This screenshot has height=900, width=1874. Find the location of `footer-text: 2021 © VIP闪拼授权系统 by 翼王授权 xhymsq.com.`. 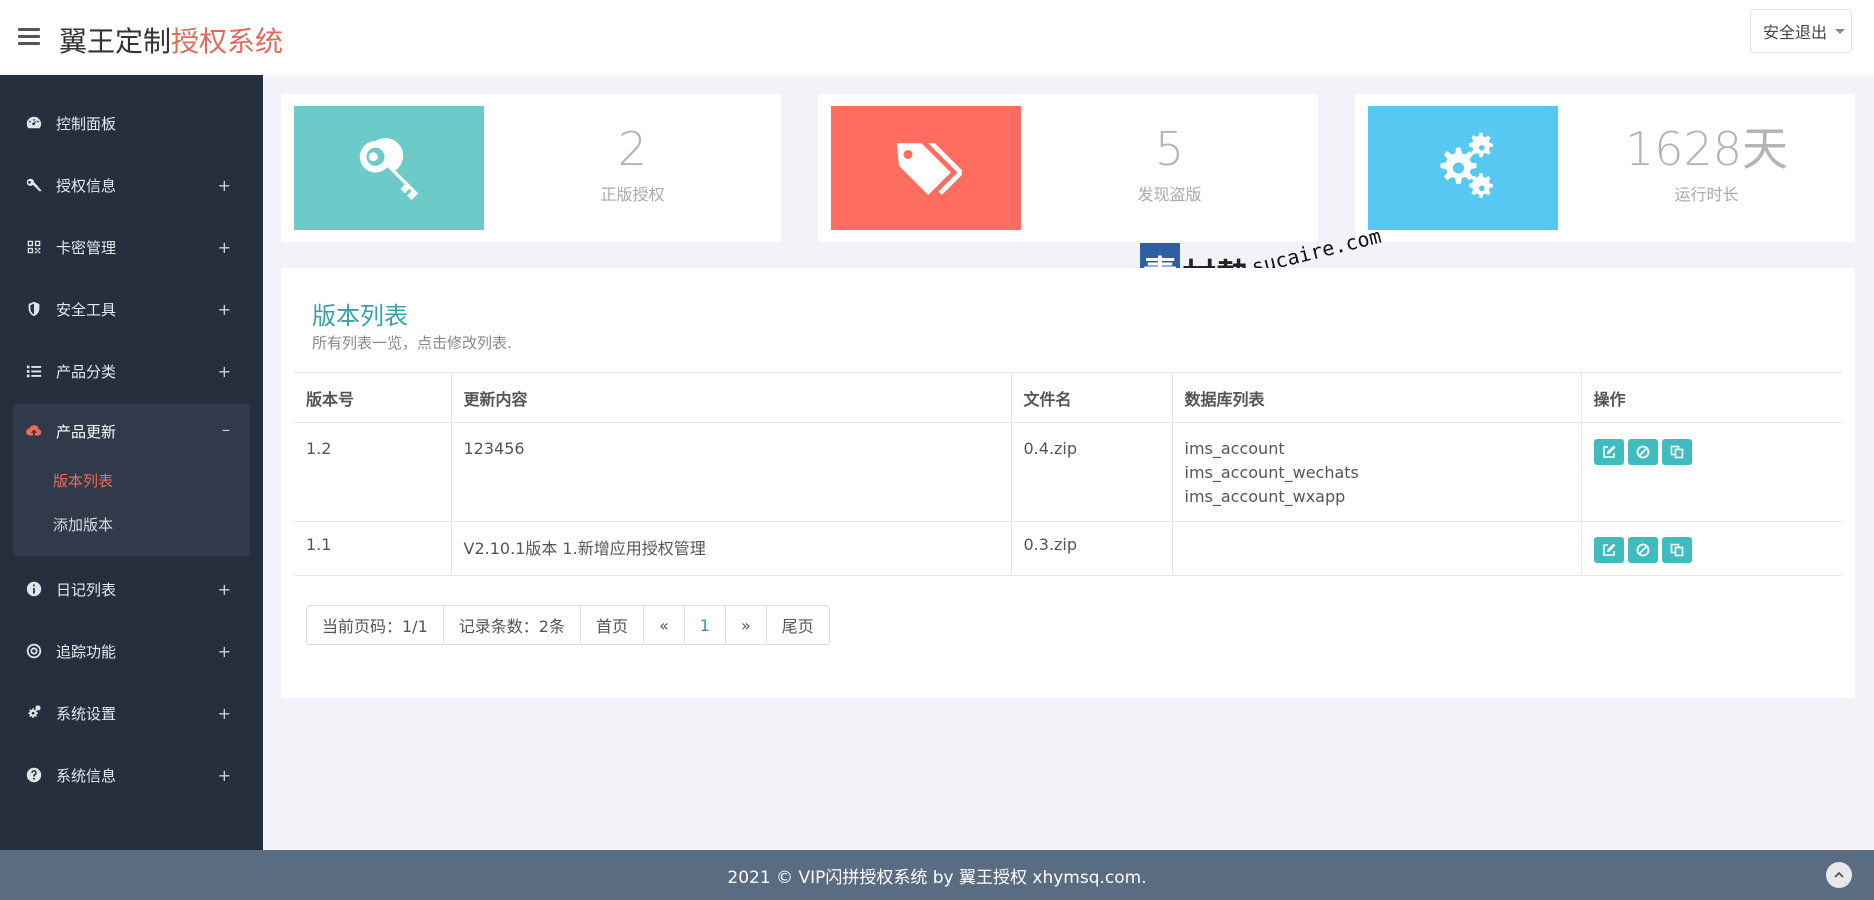

footer-text: 2021 © VIP闪拼授权系统 by 翼王授权 xhymsq.com. is located at coordinates (937, 877).